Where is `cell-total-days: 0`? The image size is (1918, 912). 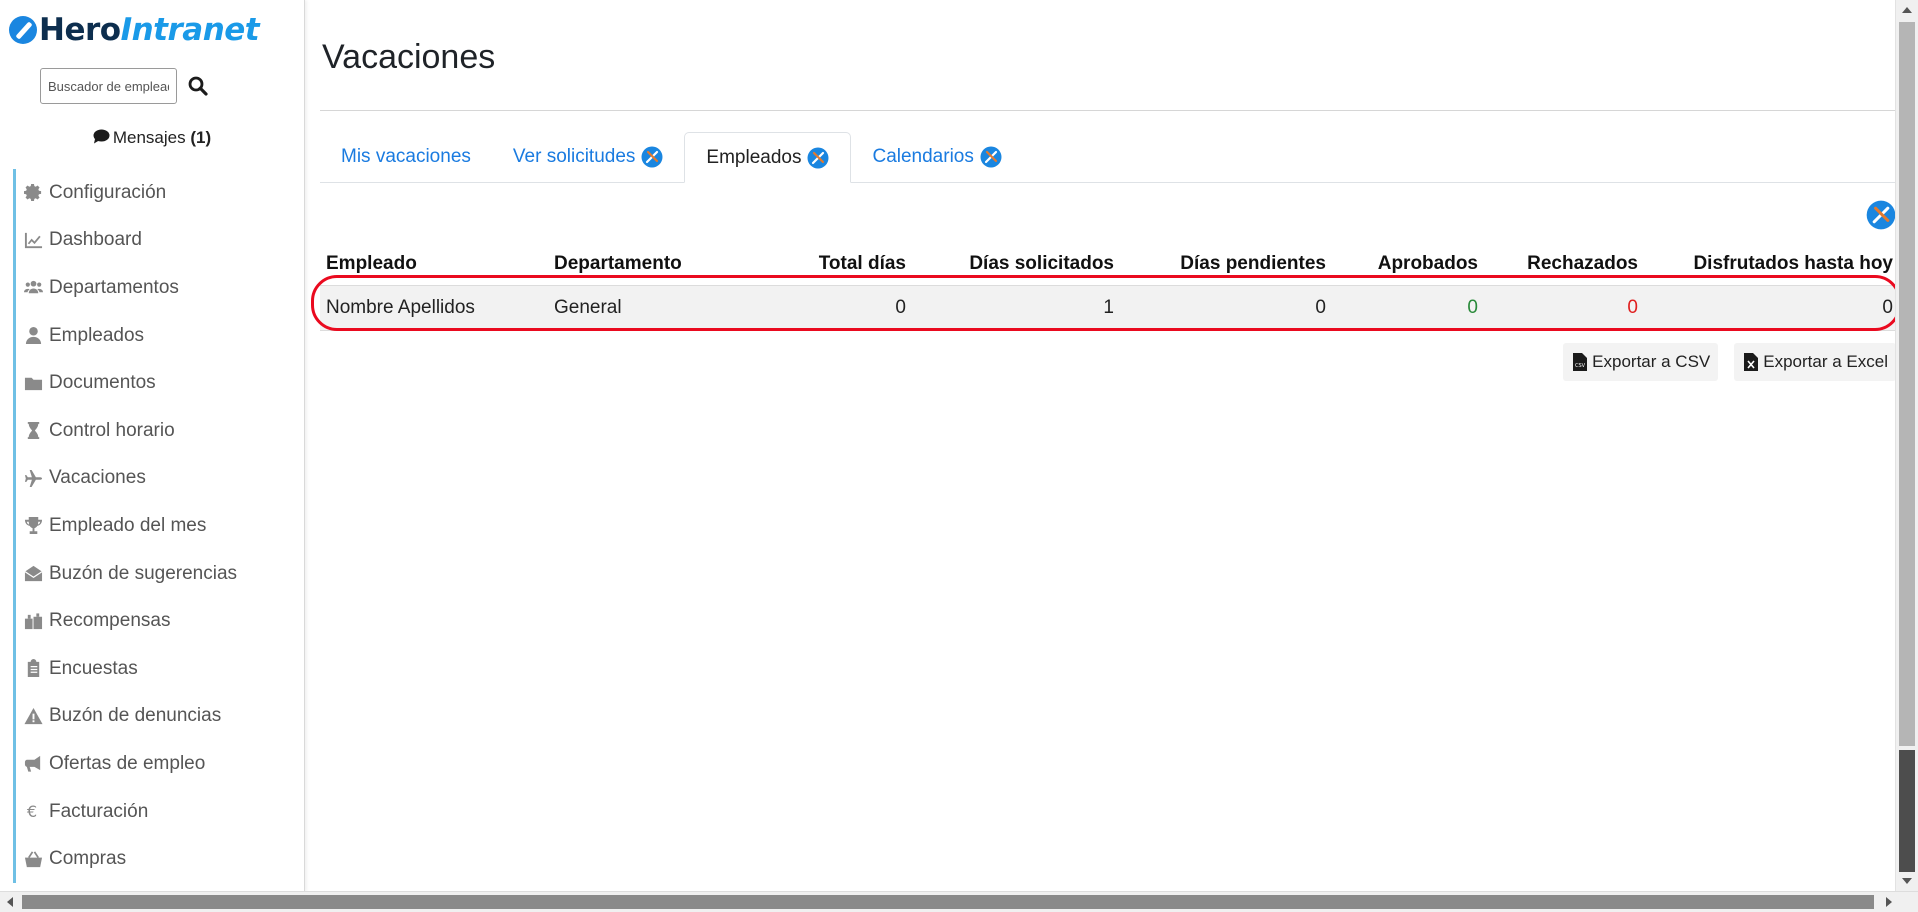
cell-total-days: 0 is located at coordinates (821, 308).